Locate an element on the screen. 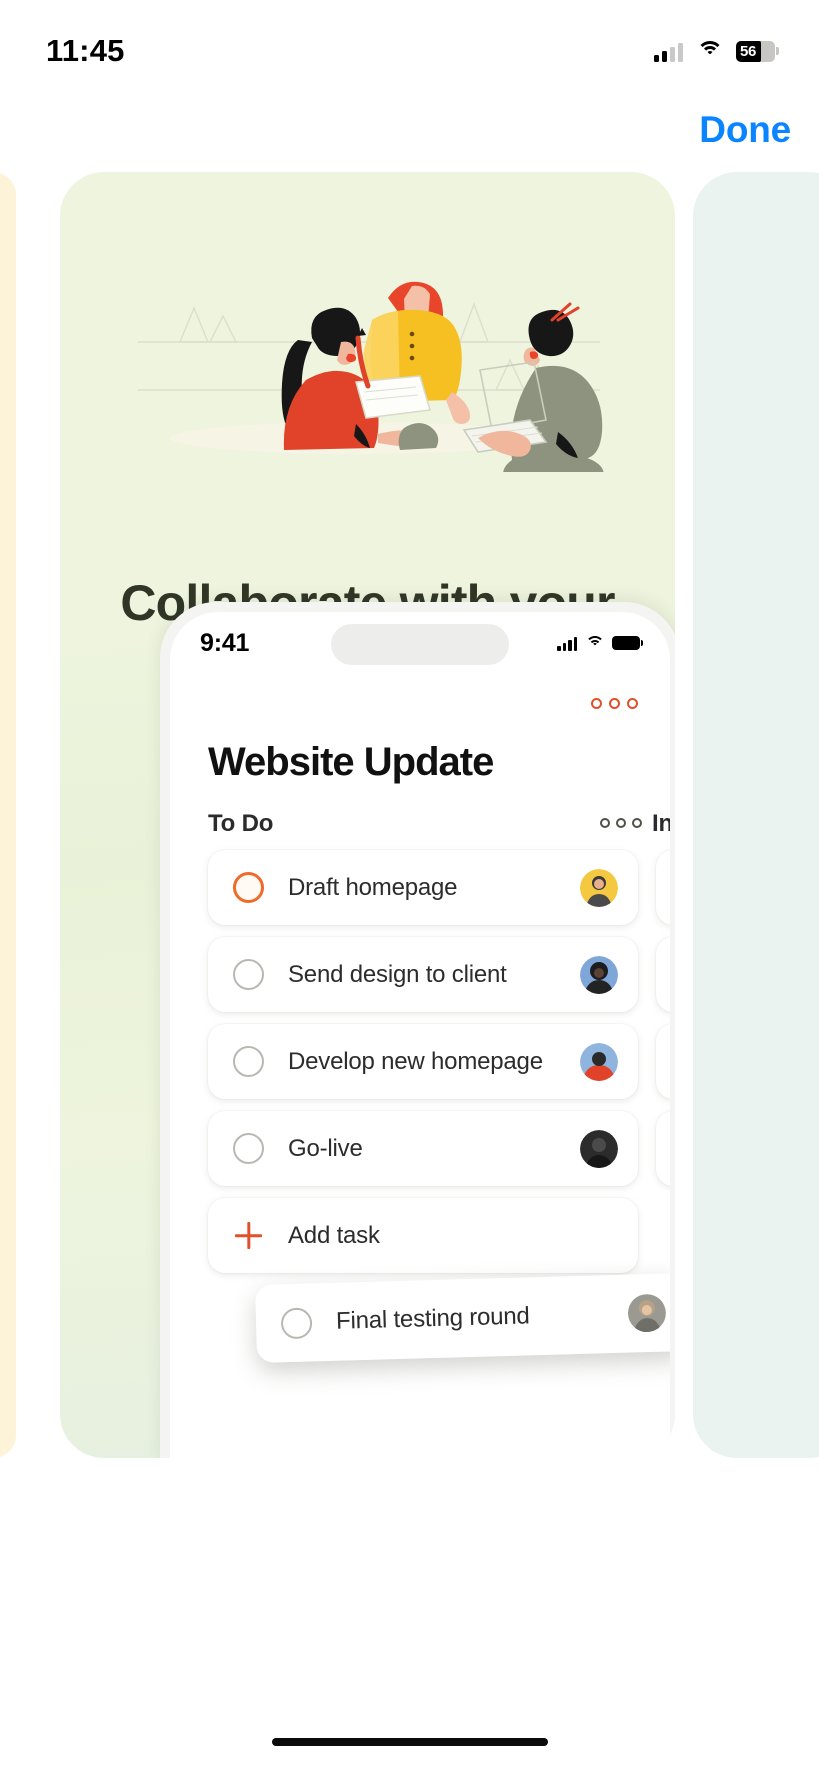 The width and height of the screenshot is (819, 1772). ios-status-bar: 11:45 56 is located at coordinates (409, 48).